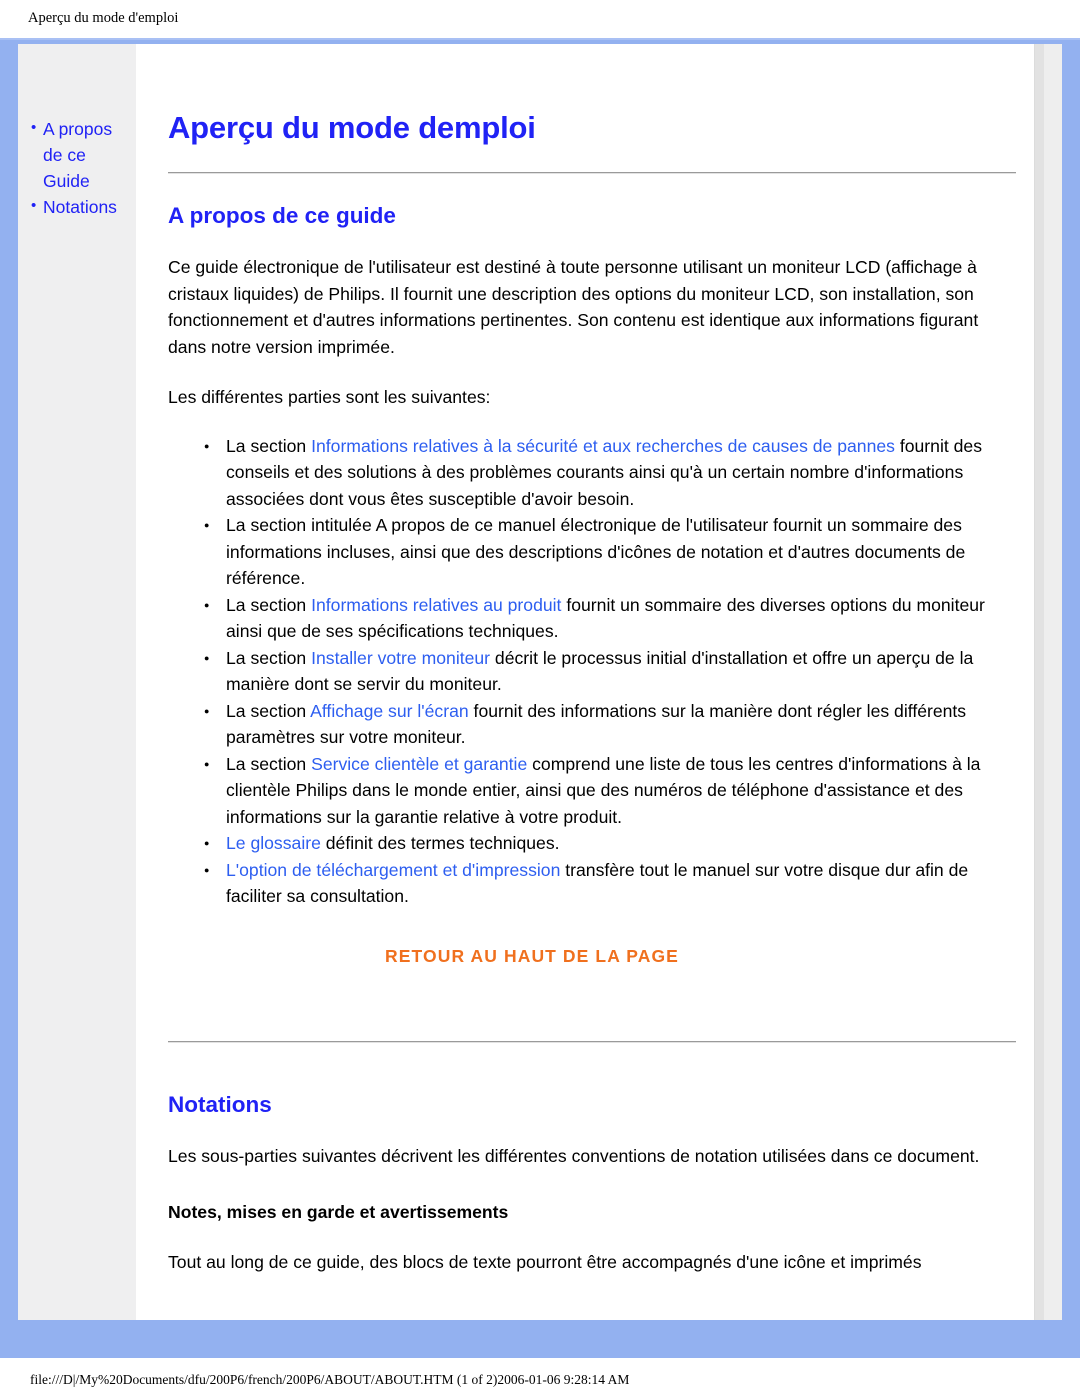 Image resolution: width=1080 pixels, height=1397 pixels. Describe the element at coordinates (592, 1041) in the screenshot. I see `divider-before-notations` at that location.